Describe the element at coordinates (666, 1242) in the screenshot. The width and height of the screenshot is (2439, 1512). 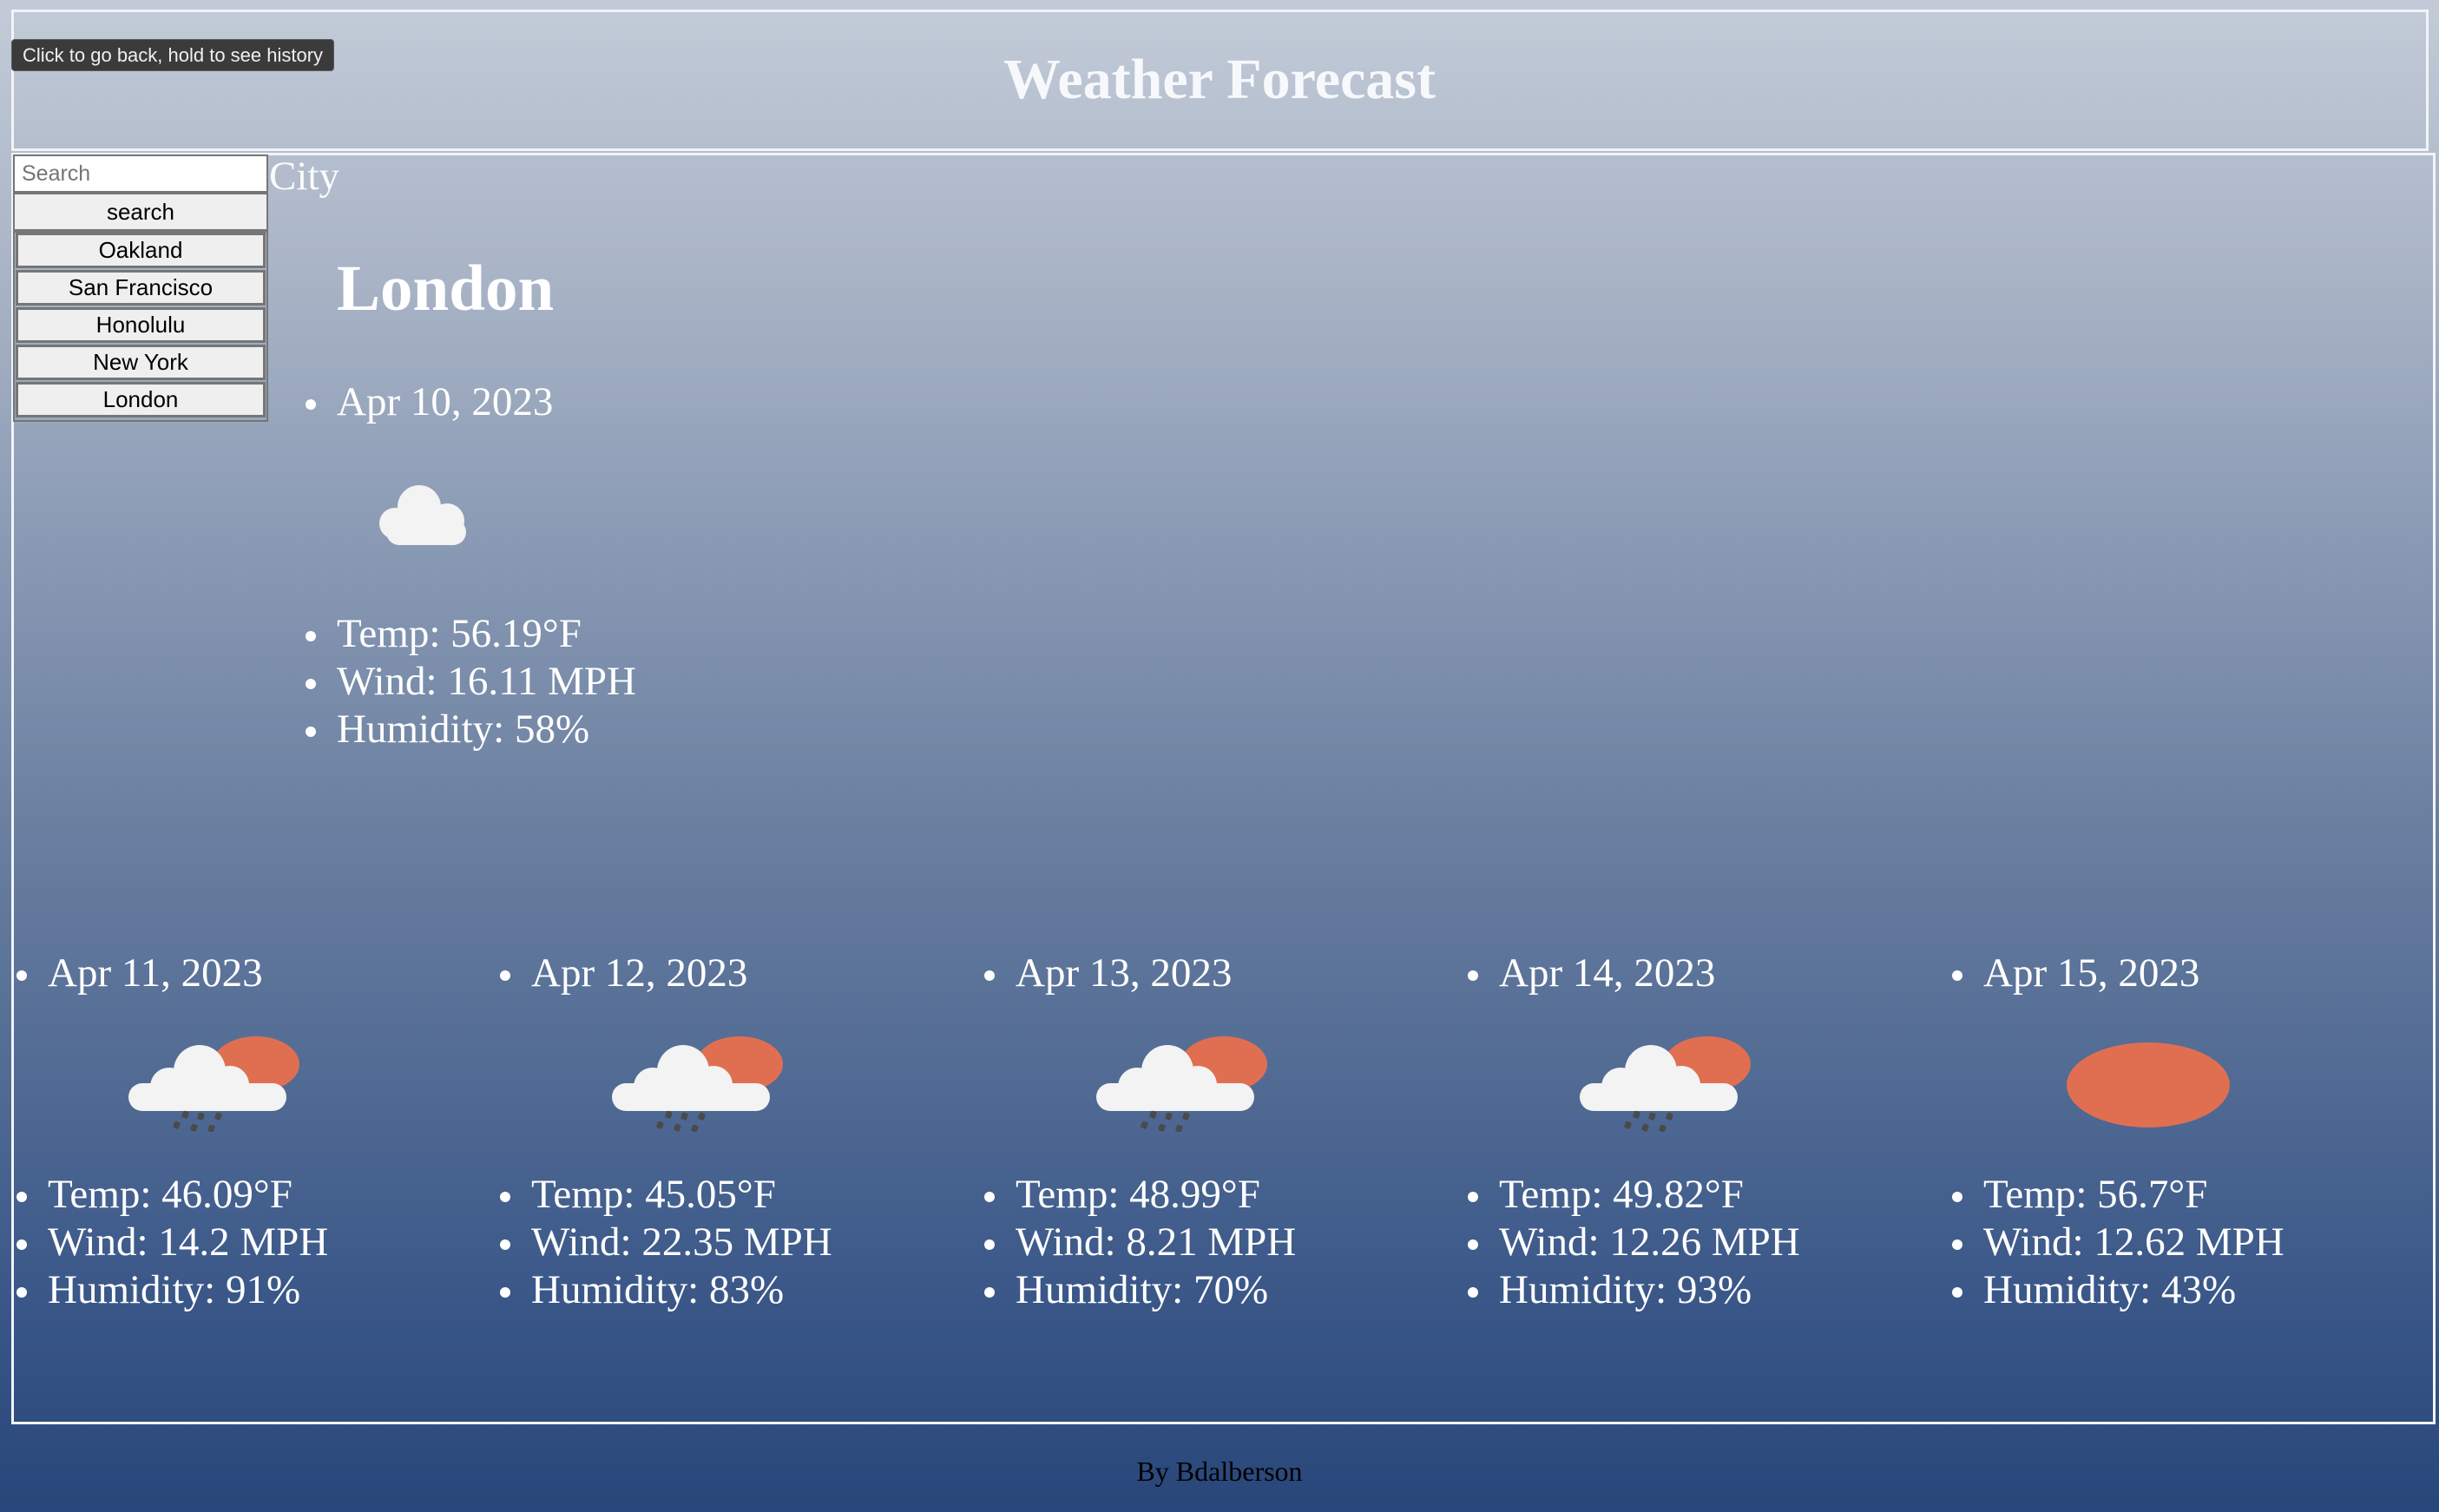
I see `forecast-wind: Wind: 22.35 MPH` at that location.